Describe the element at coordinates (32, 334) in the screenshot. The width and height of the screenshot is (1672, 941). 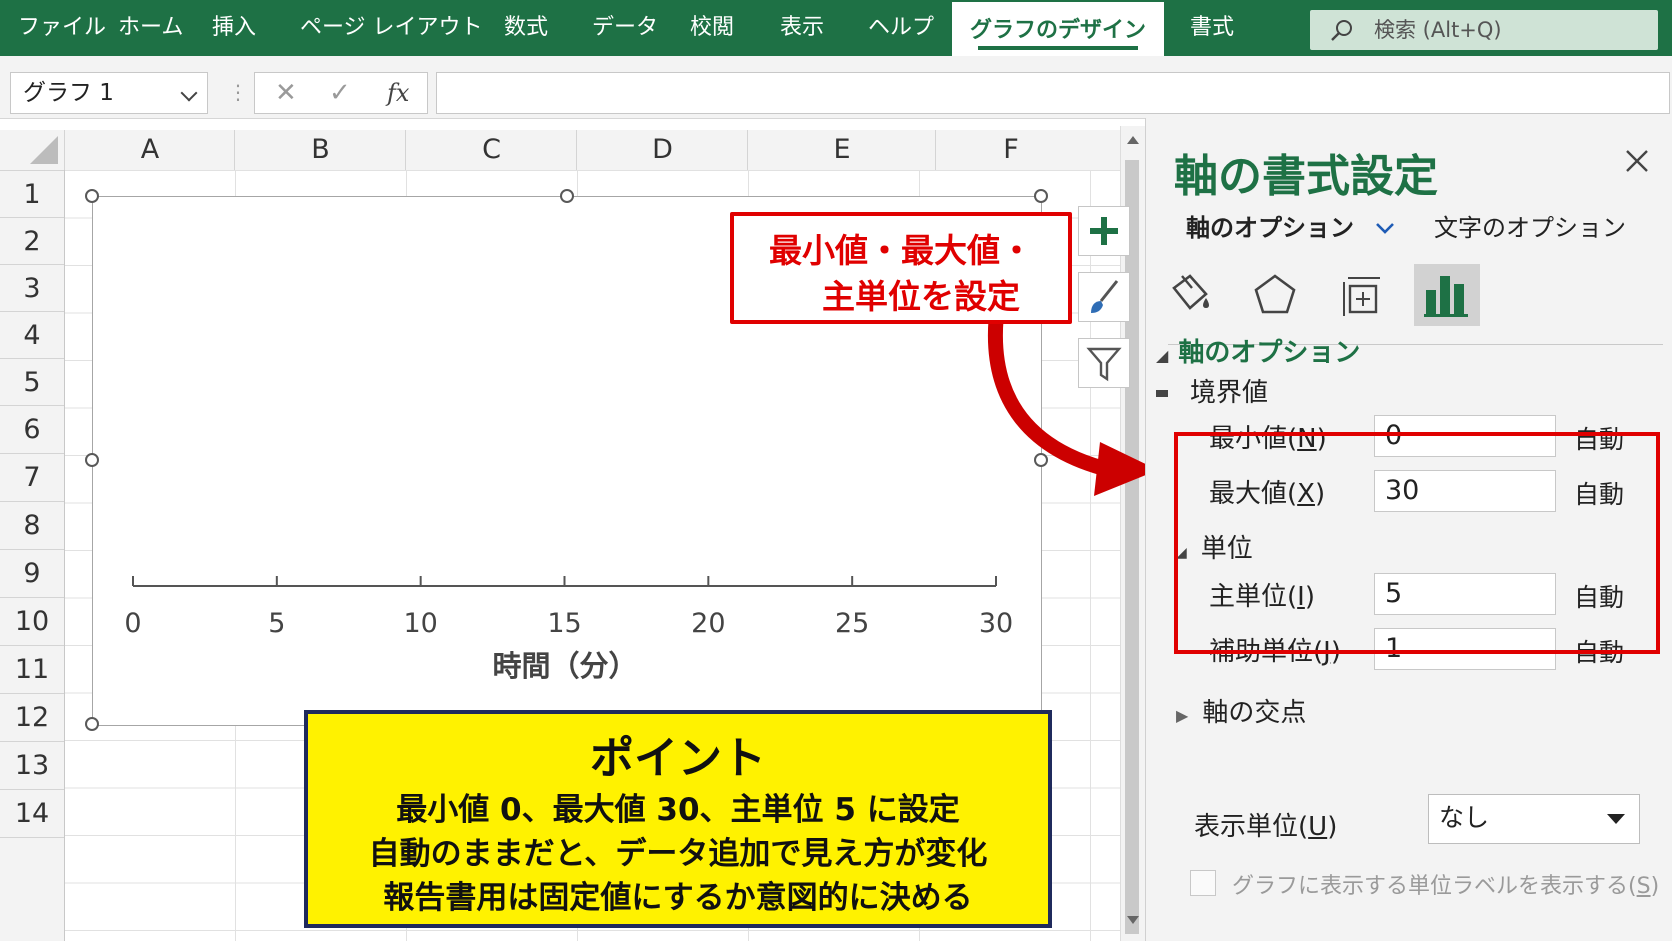
I see `row-4: 4` at that location.